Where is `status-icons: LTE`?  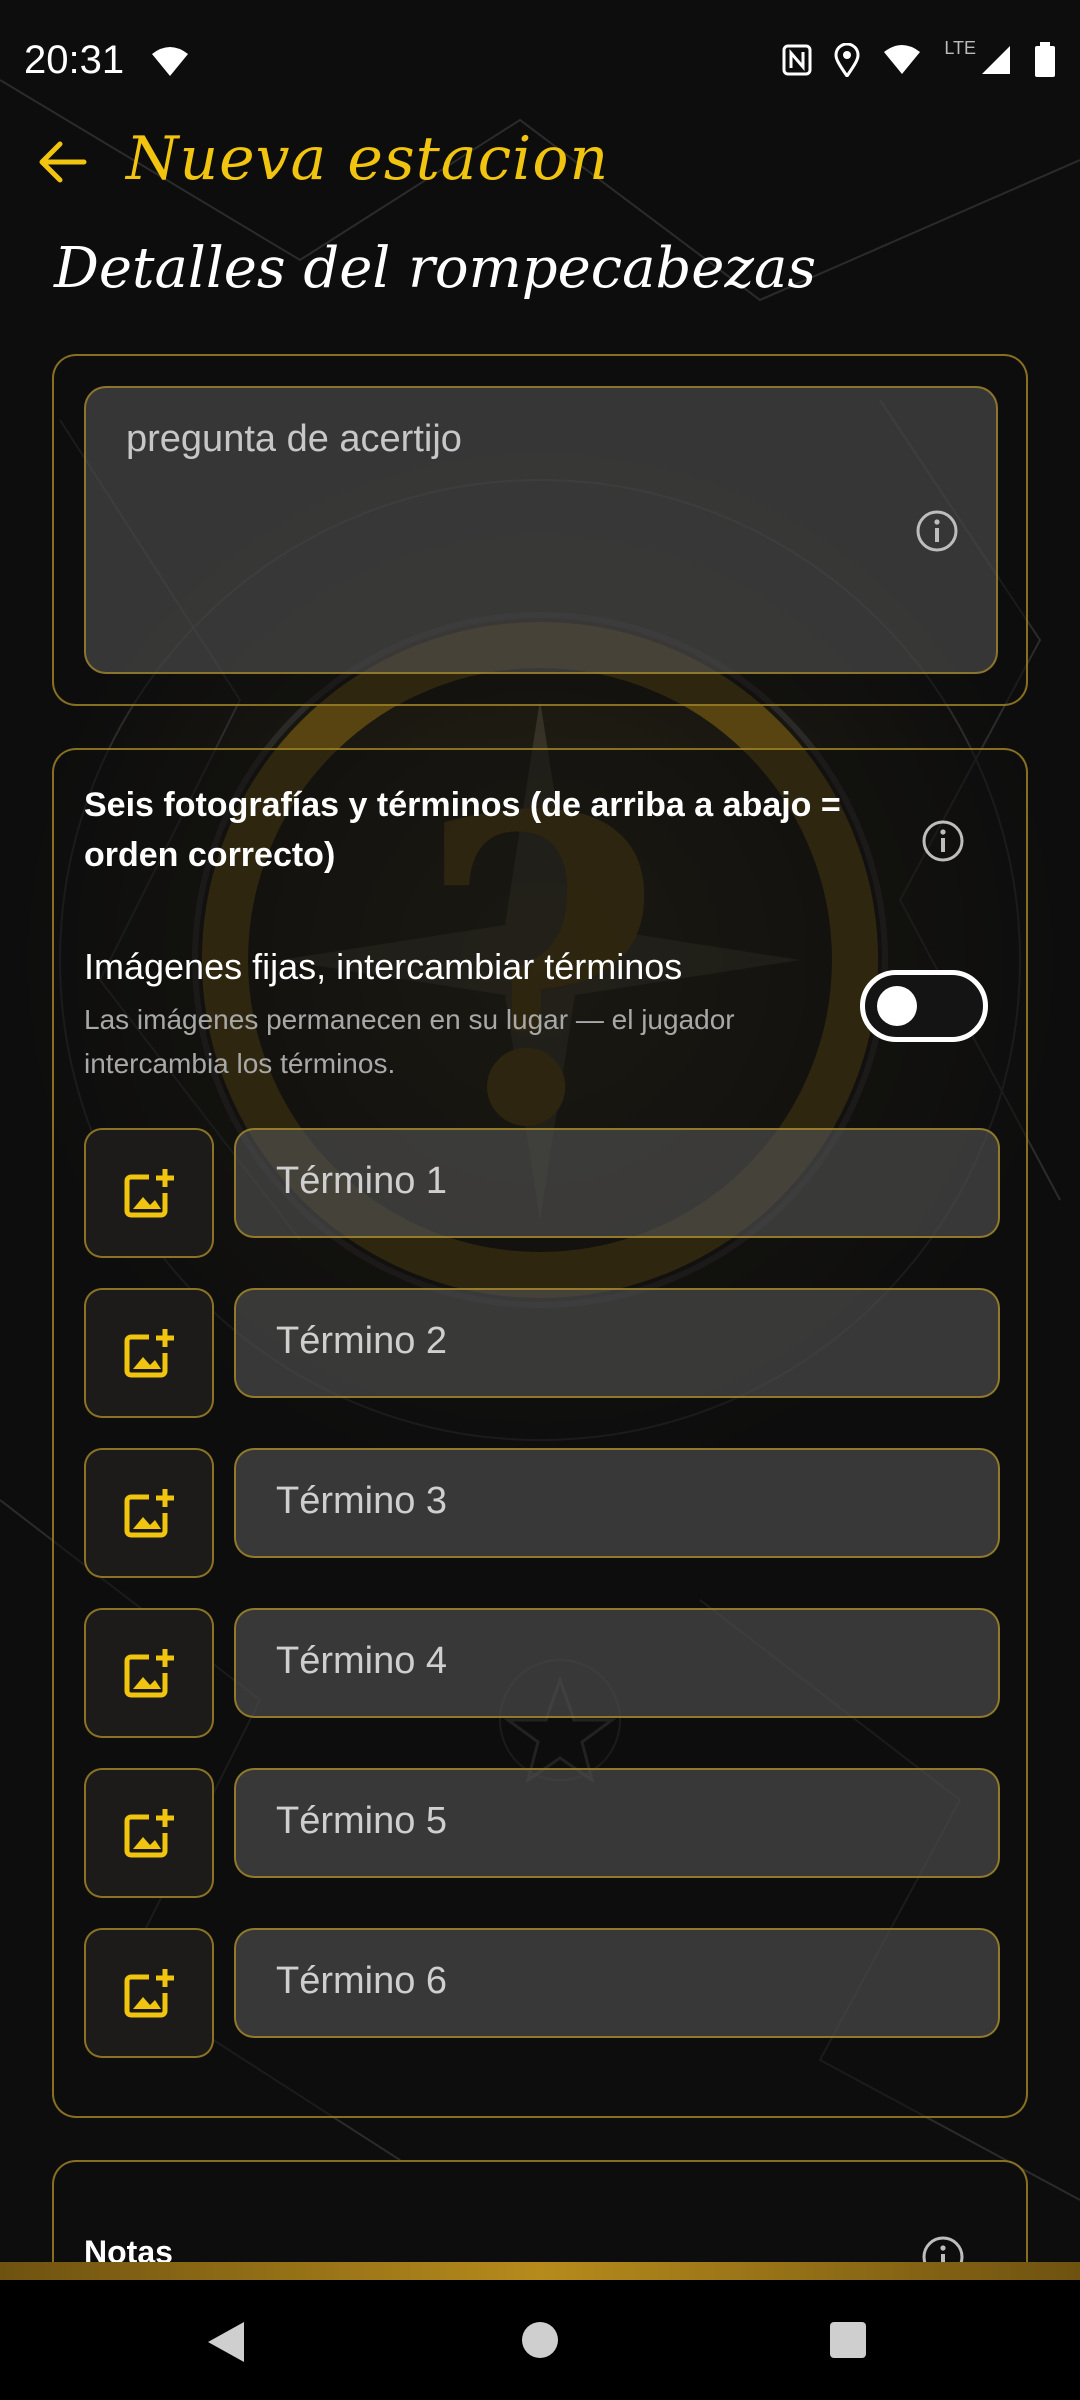
status-icons: LTE is located at coordinates (919, 60).